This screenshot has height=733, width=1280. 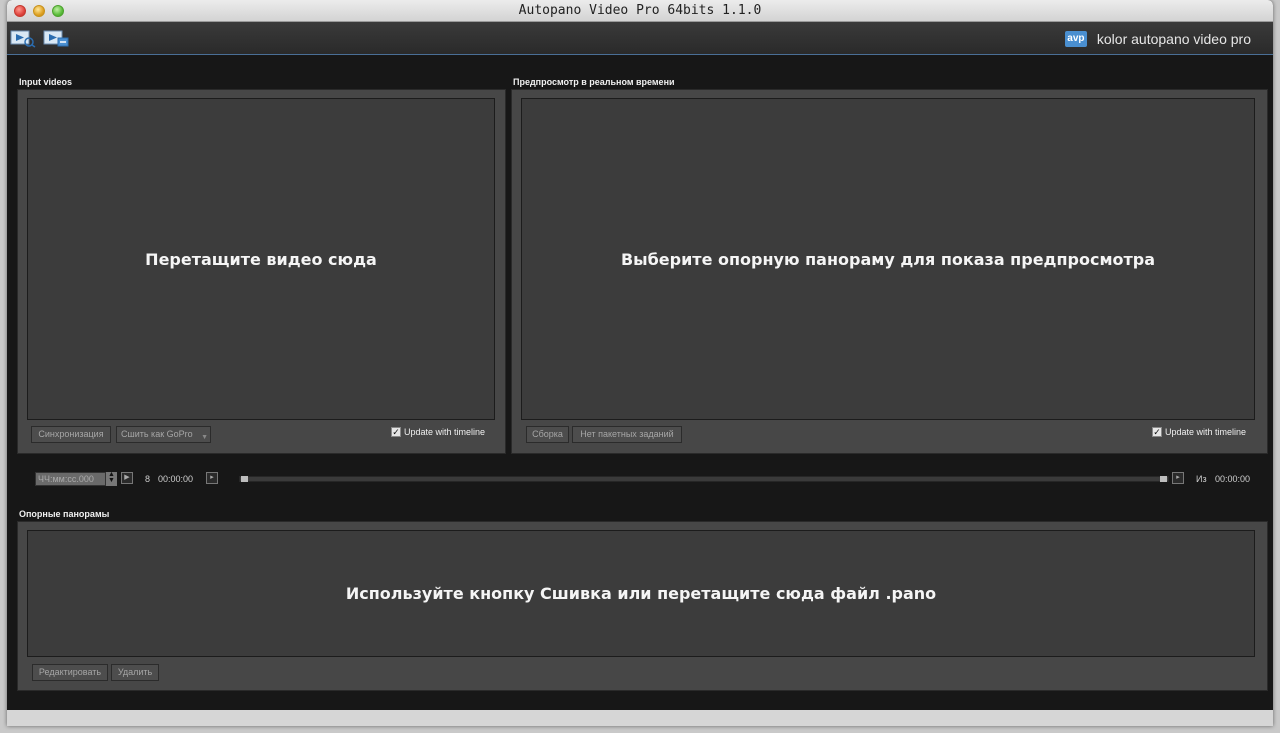 I want to click on window-title: Autopano Video Pro 64bits 1.1.0, so click(x=640, y=10).